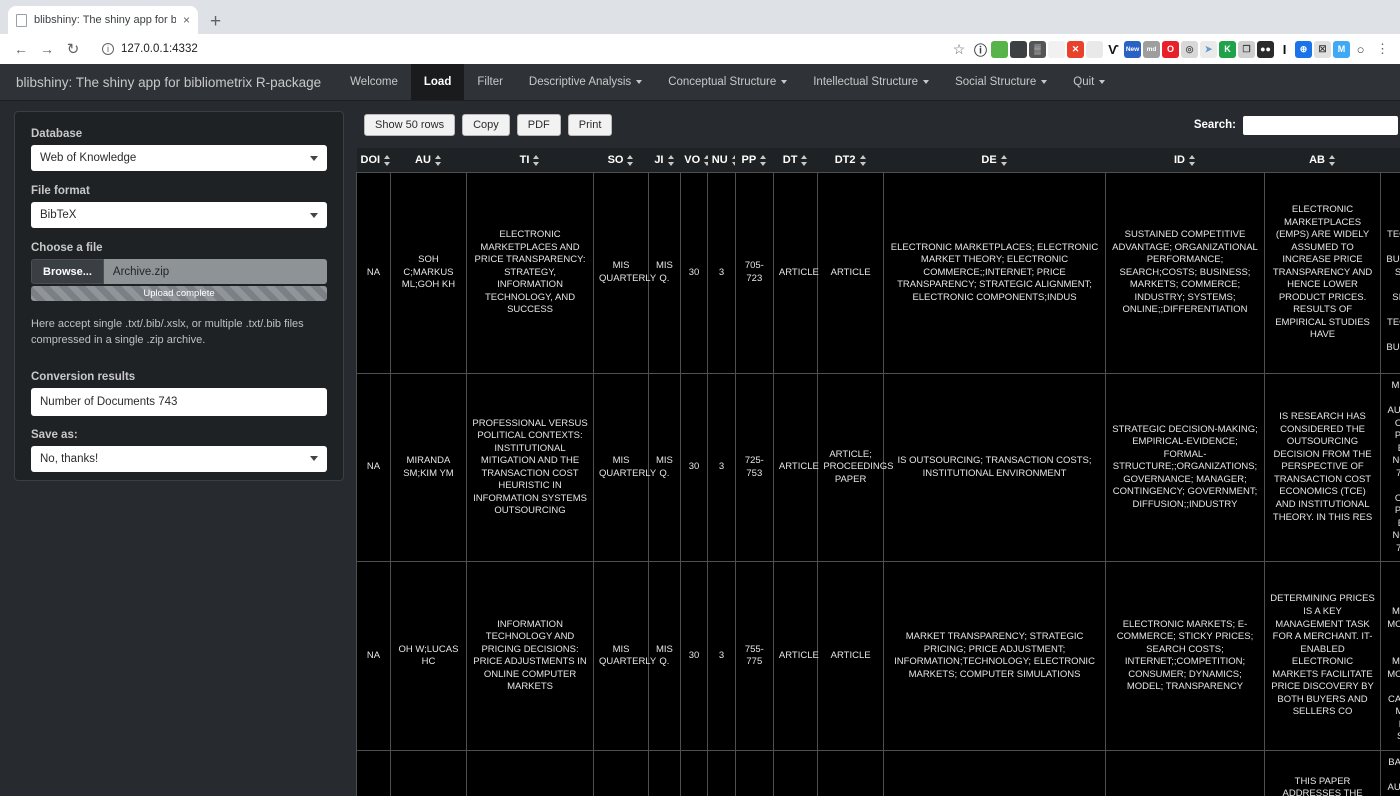  What do you see at coordinates (1018, 49) in the screenshot?
I see `mendeley-icon` at bounding box center [1018, 49].